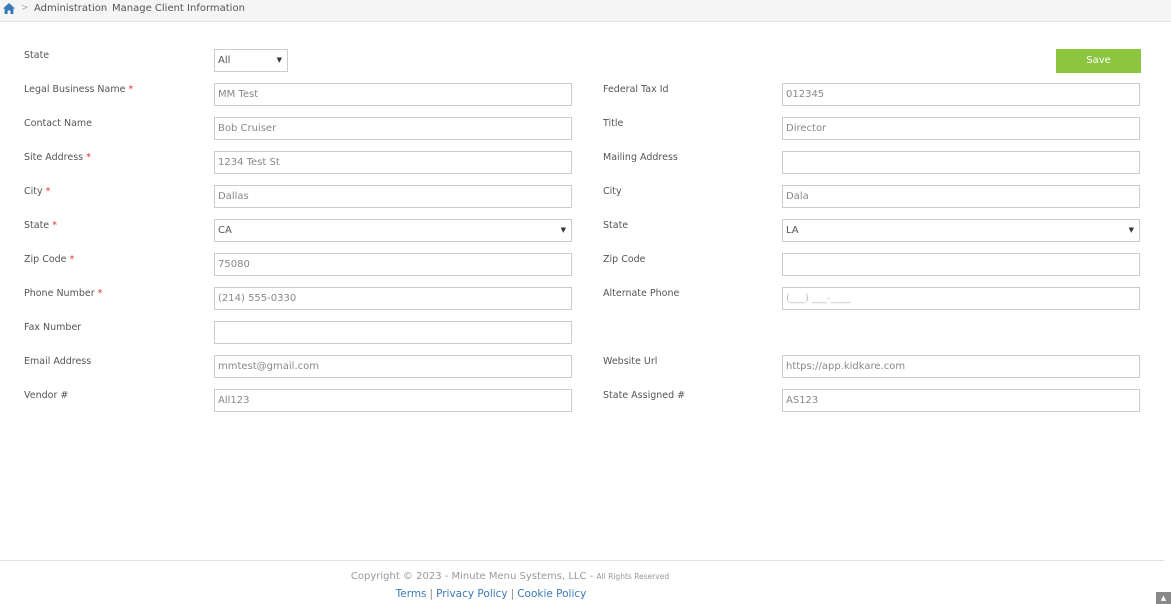 Image resolution: width=1171 pixels, height=604 pixels. Describe the element at coordinates (70, 8) in the screenshot. I see `breadcrumb-item-administration: Administration` at that location.